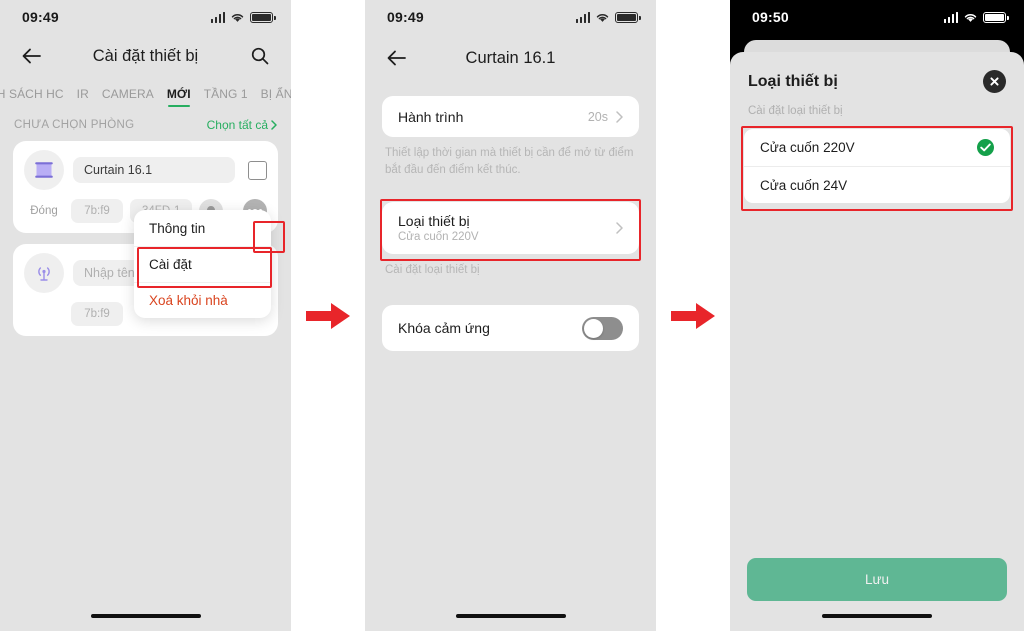  I want to click on row-loai-thiet-bi-subtitle: Cửa cuốn 220V, so click(438, 237).